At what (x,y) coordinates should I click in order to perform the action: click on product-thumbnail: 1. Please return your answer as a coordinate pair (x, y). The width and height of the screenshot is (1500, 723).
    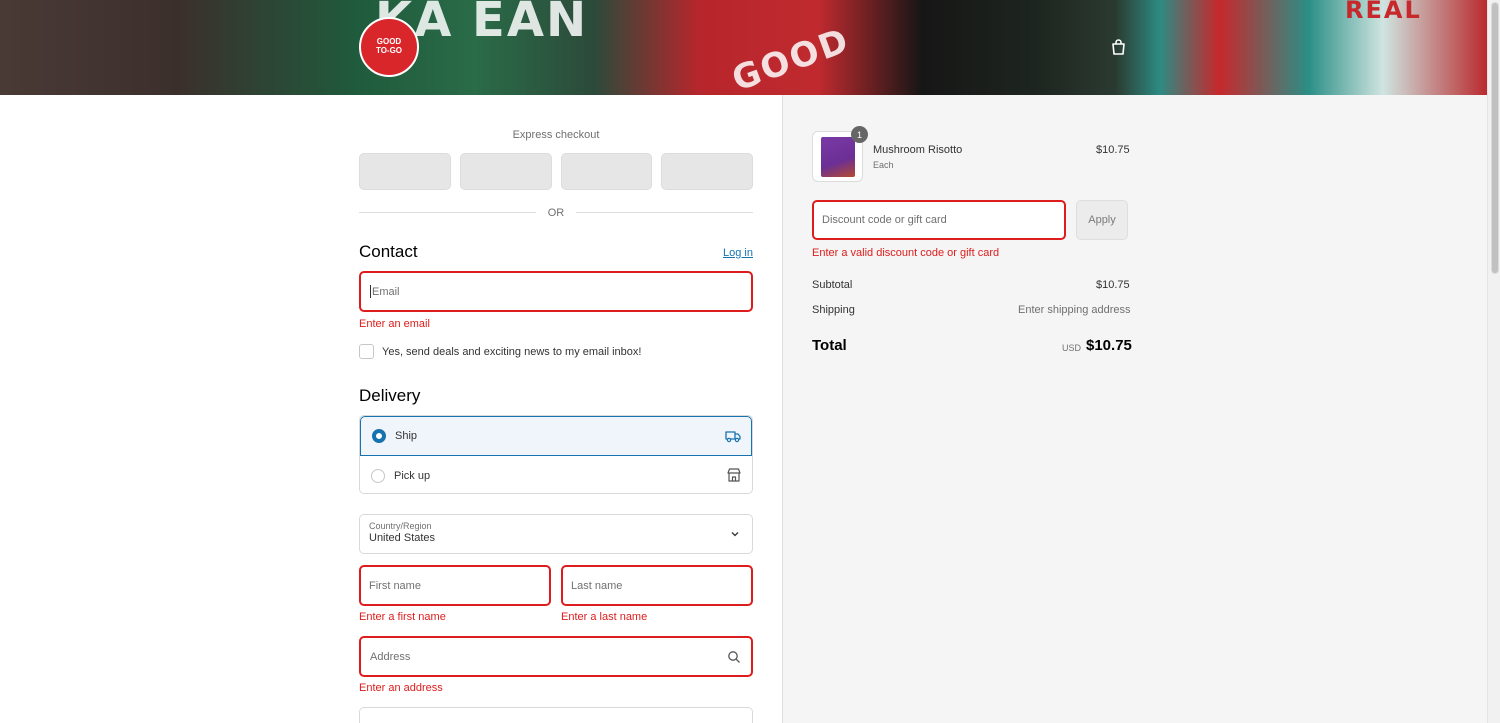
    Looking at the image, I should click on (840, 154).